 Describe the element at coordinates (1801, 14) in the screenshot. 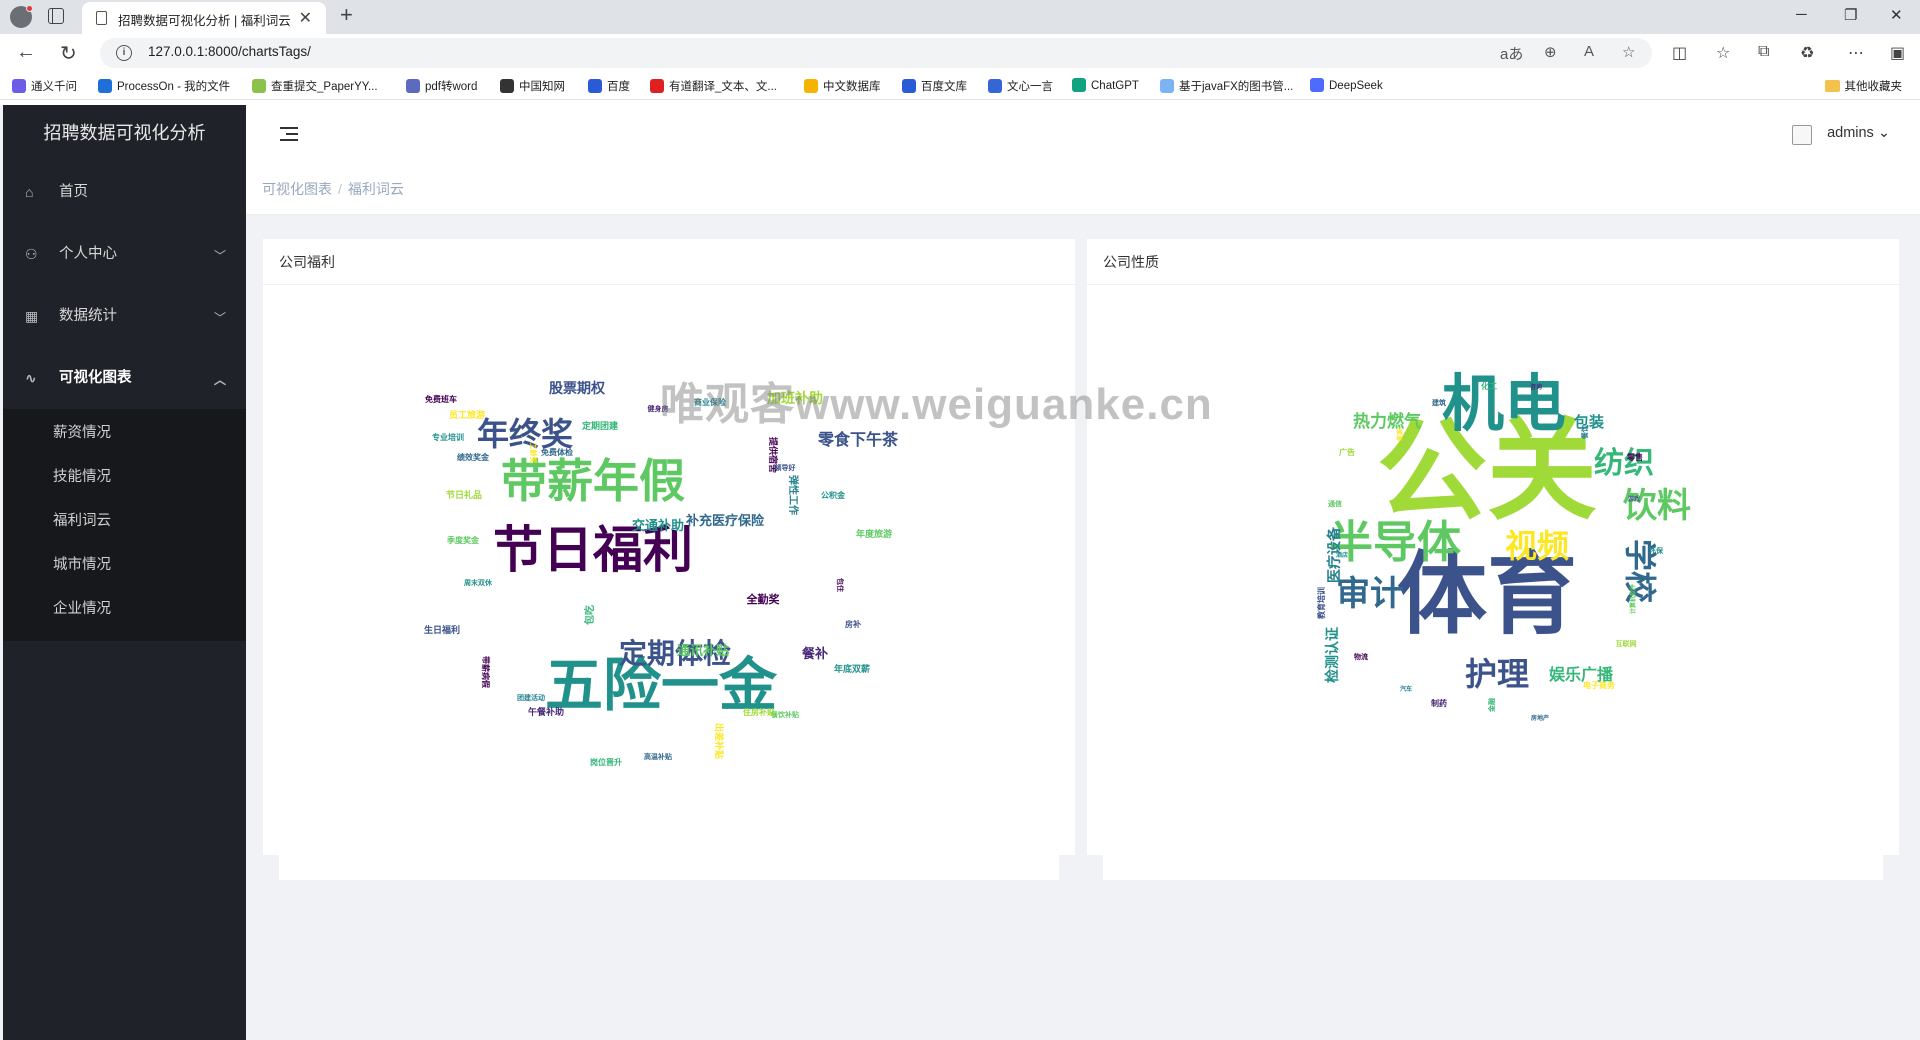

I see `minimize-icon: ─` at that location.